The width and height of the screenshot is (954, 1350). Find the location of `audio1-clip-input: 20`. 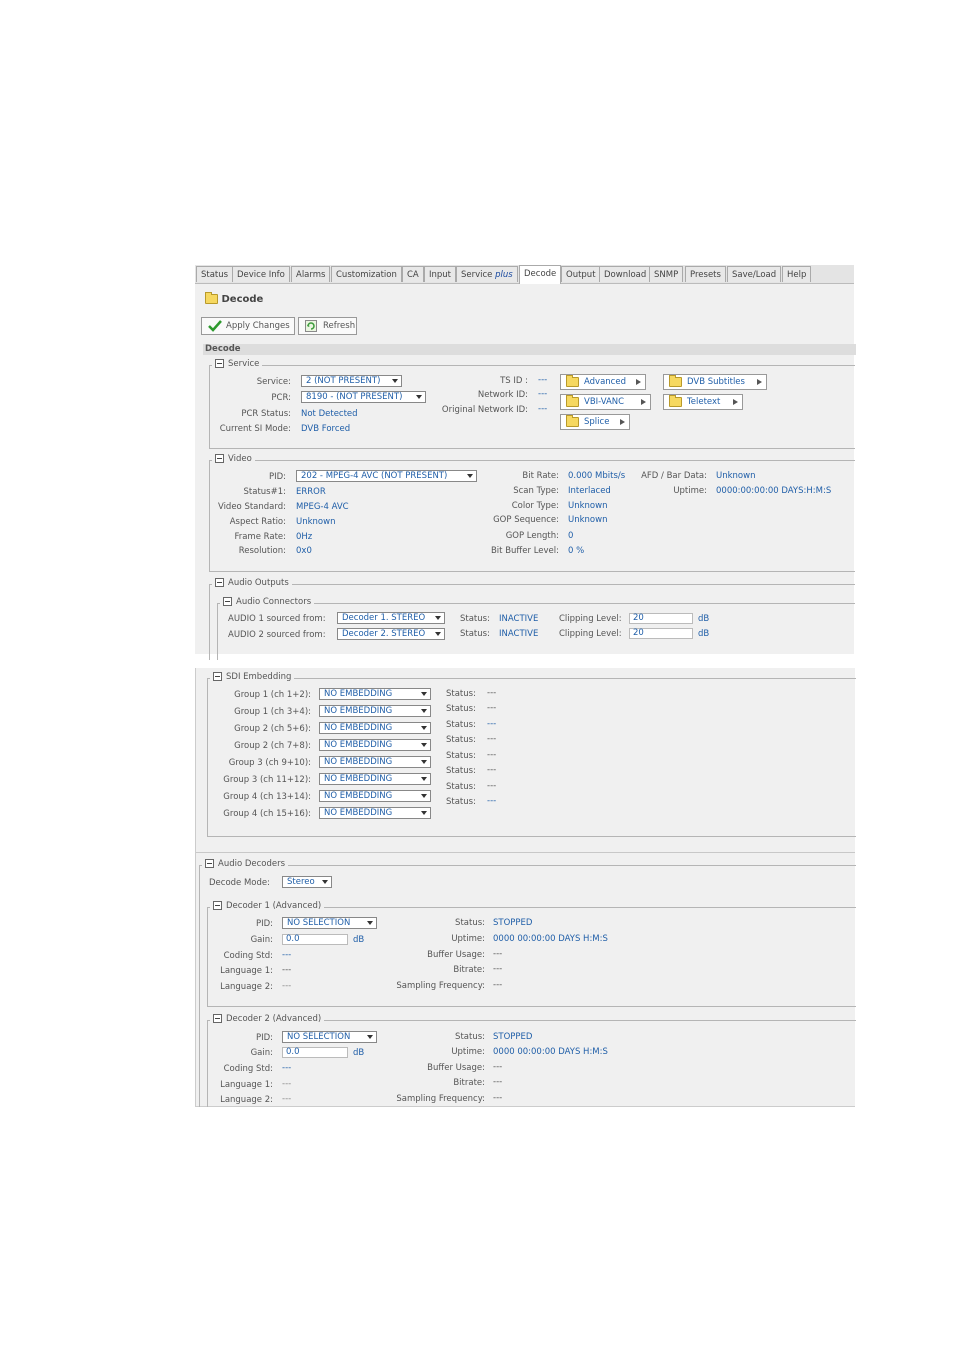

audio1-clip-input: 20 is located at coordinates (661, 618).